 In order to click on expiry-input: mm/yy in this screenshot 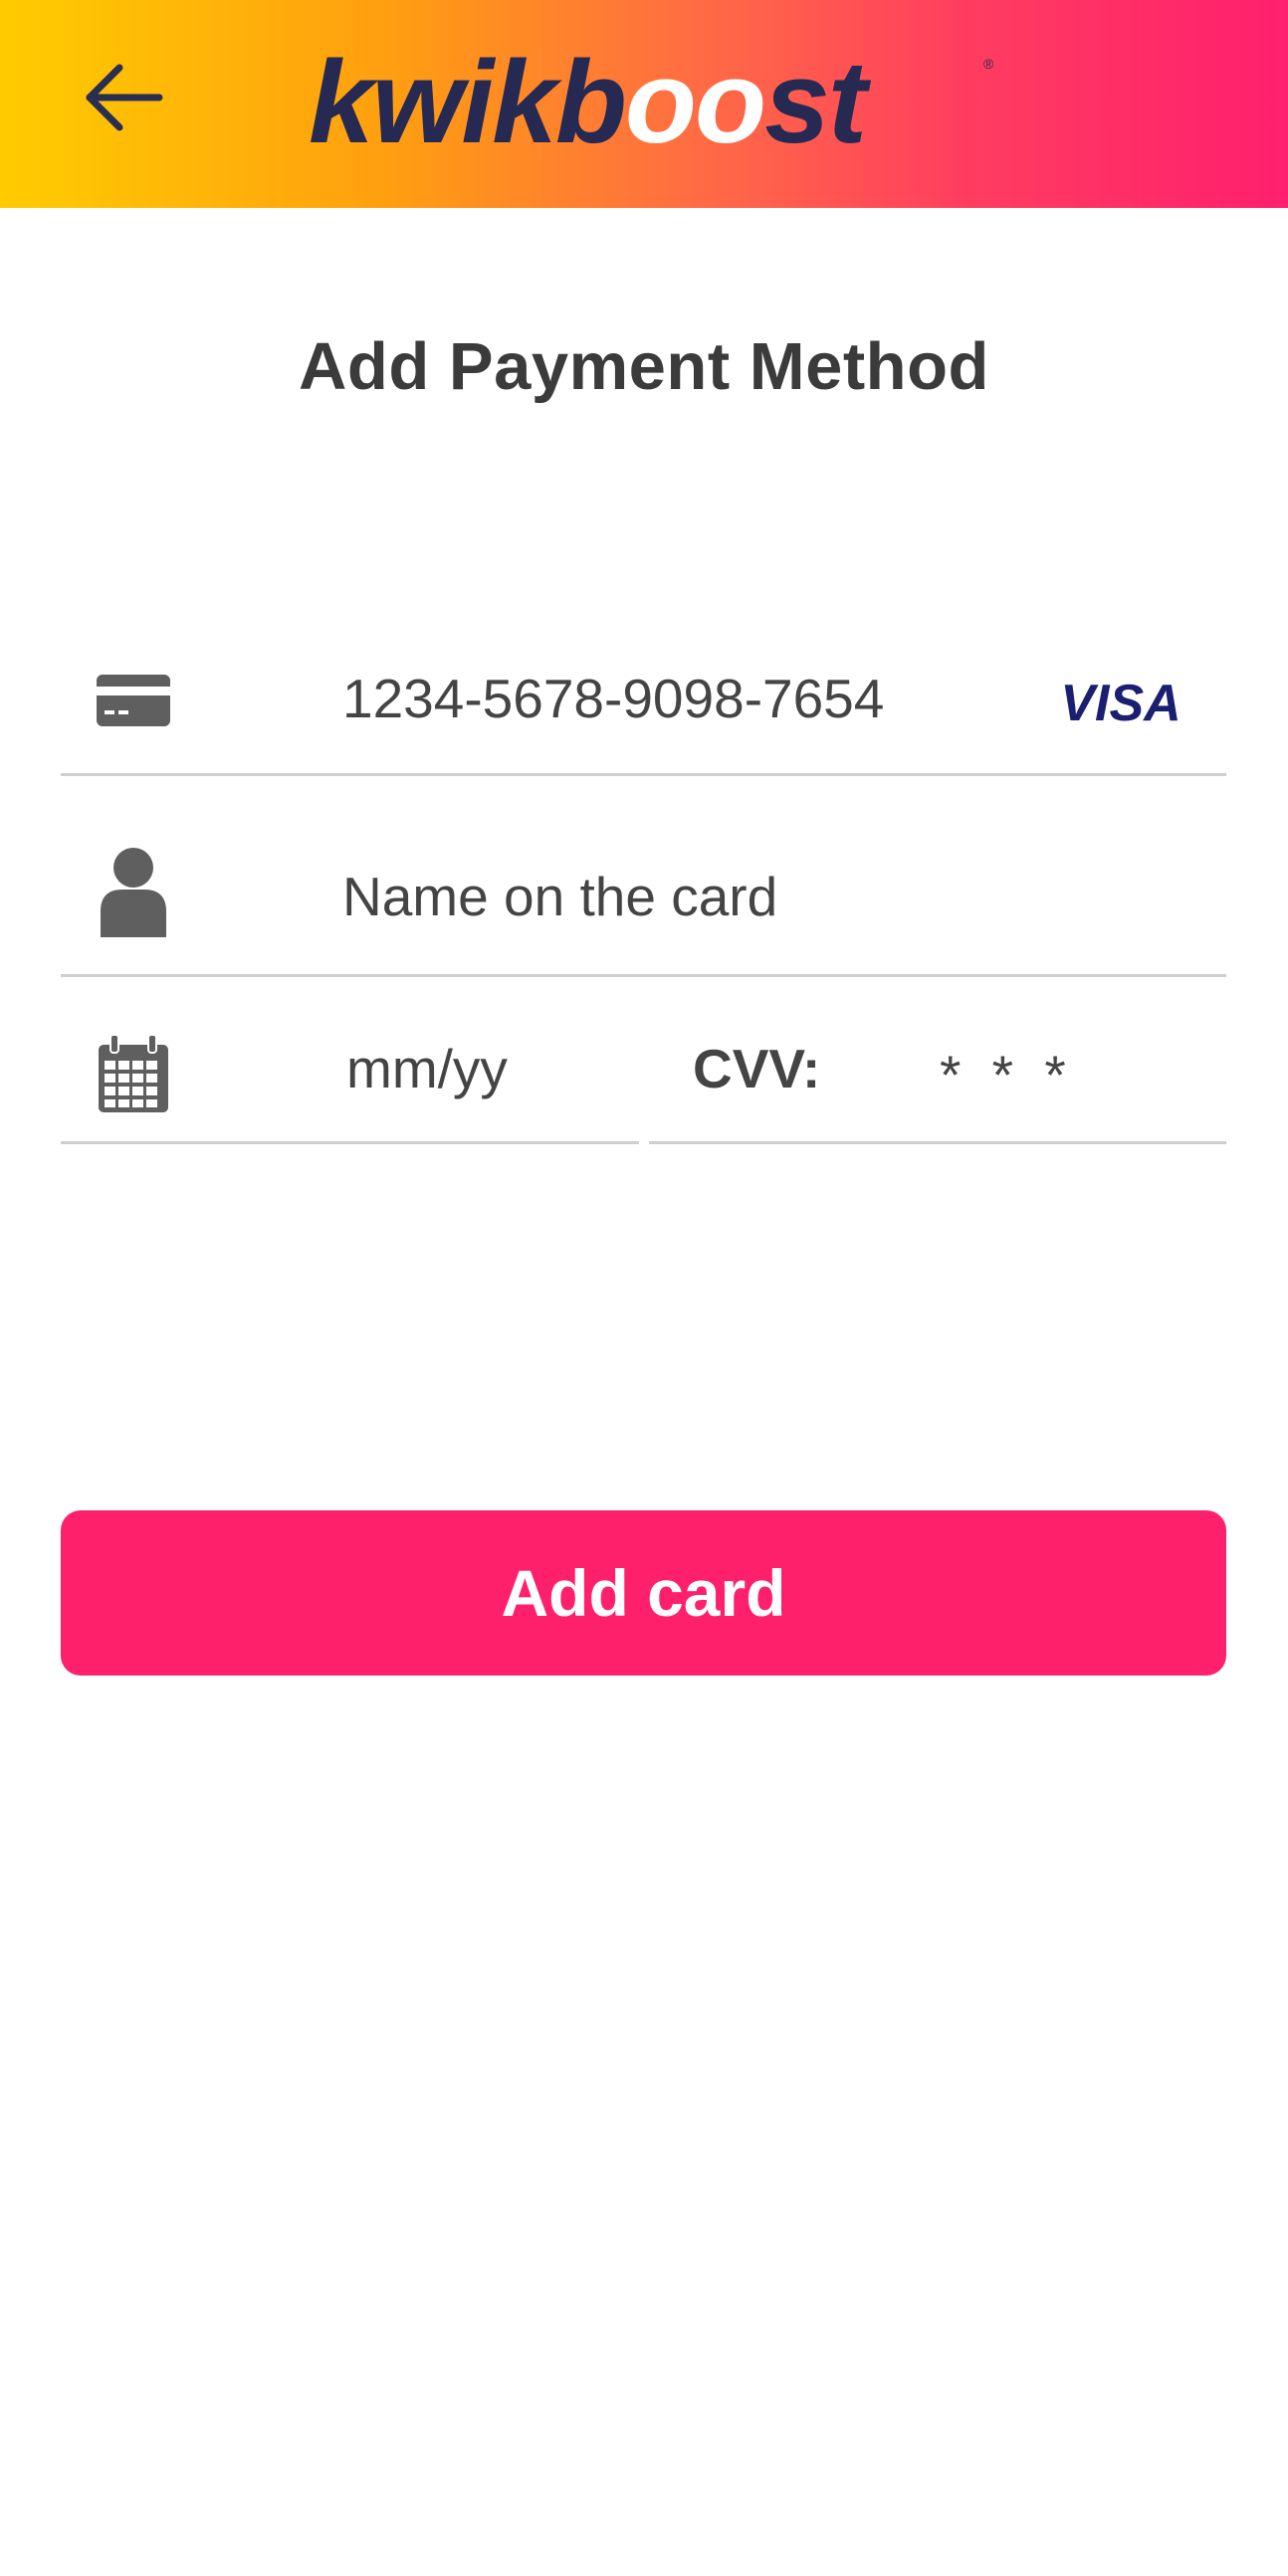, I will do `click(427, 1068)`.